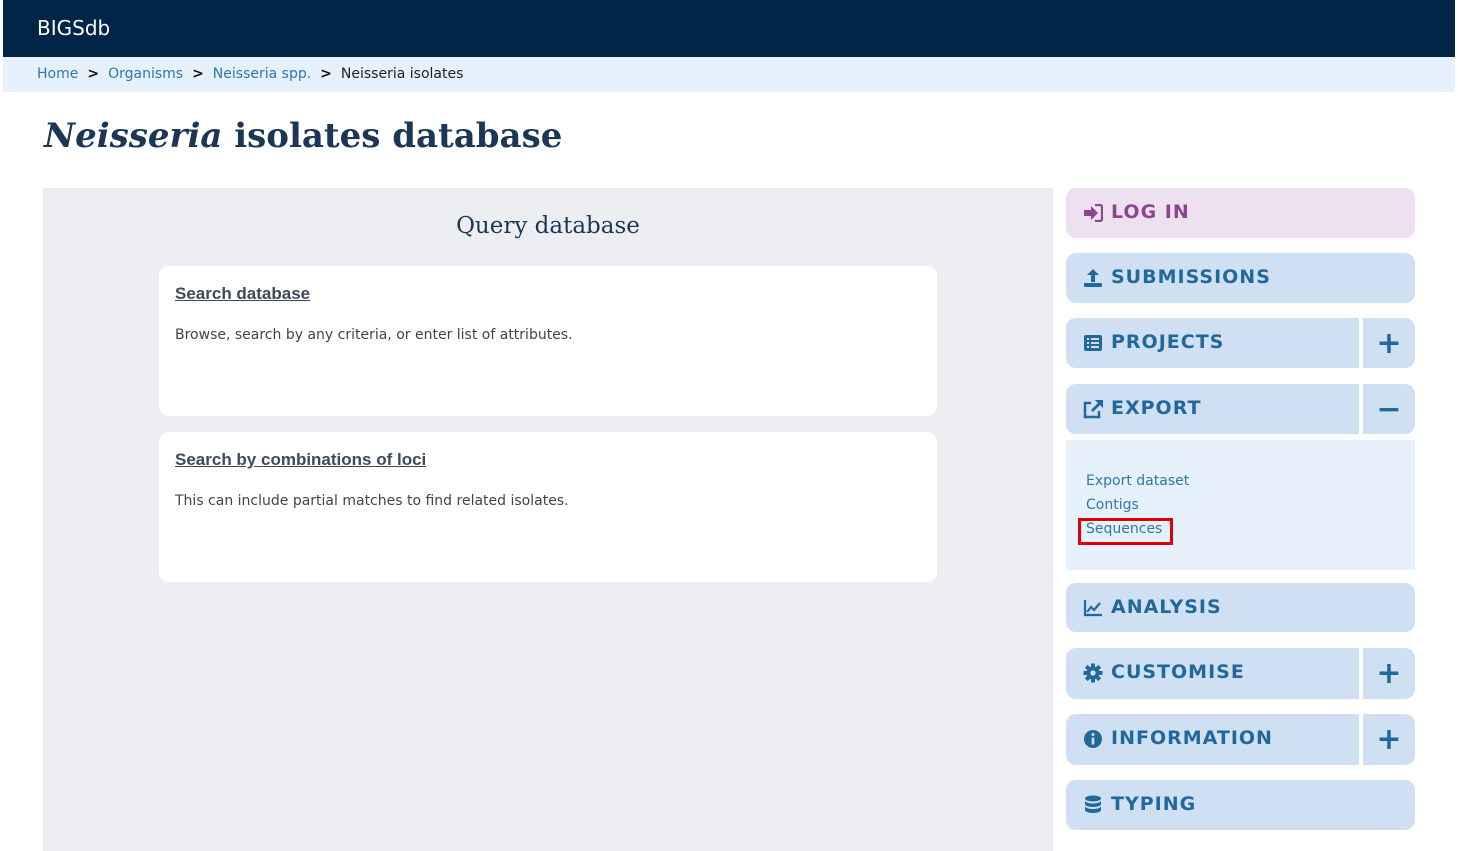 This screenshot has height=851, width=1458. What do you see at coordinates (402, 74) in the screenshot?
I see `breadcrumb-current: Neisseria isolates` at bounding box center [402, 74].